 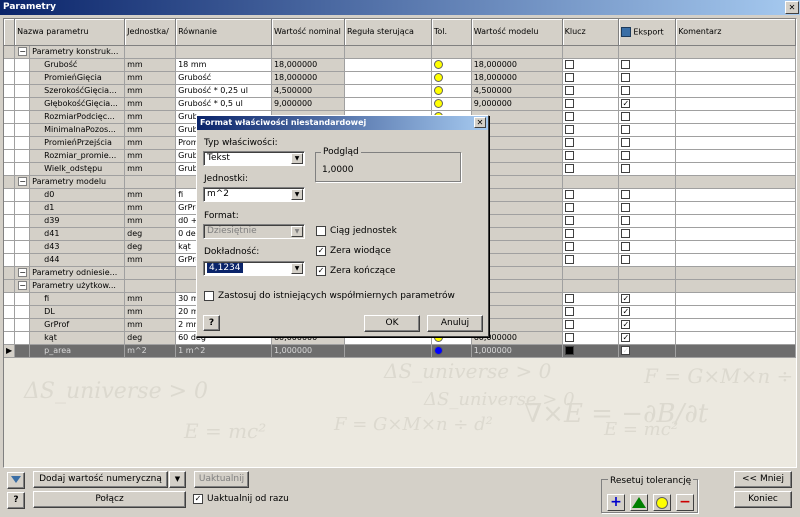 I want to click on param-equation: 1 m^2, so click(x=223, y=351).